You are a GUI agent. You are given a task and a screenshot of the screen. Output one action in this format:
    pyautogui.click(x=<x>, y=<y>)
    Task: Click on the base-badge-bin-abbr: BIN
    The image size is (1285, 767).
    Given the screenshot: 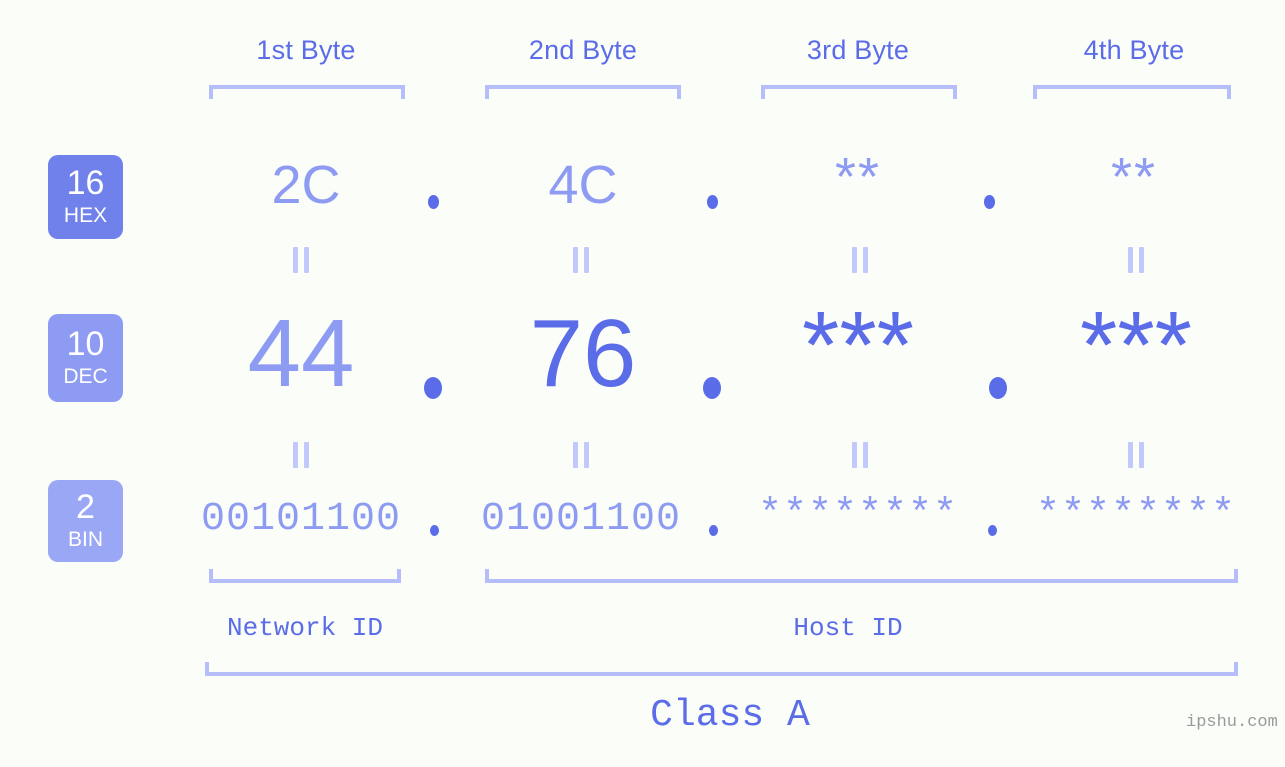 What is the action you would take?
    pyautogui.click(x=85, y=539)
    